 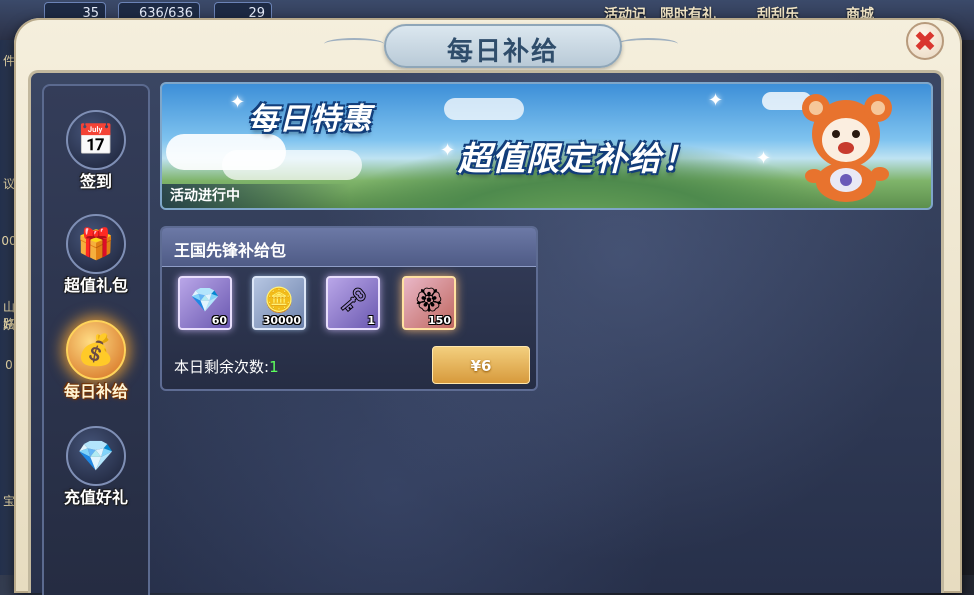 What do you see at coordinates (205, 300) in the screenshot?
I see `crystal-icon: 💎` at bounding box center [205, 300].